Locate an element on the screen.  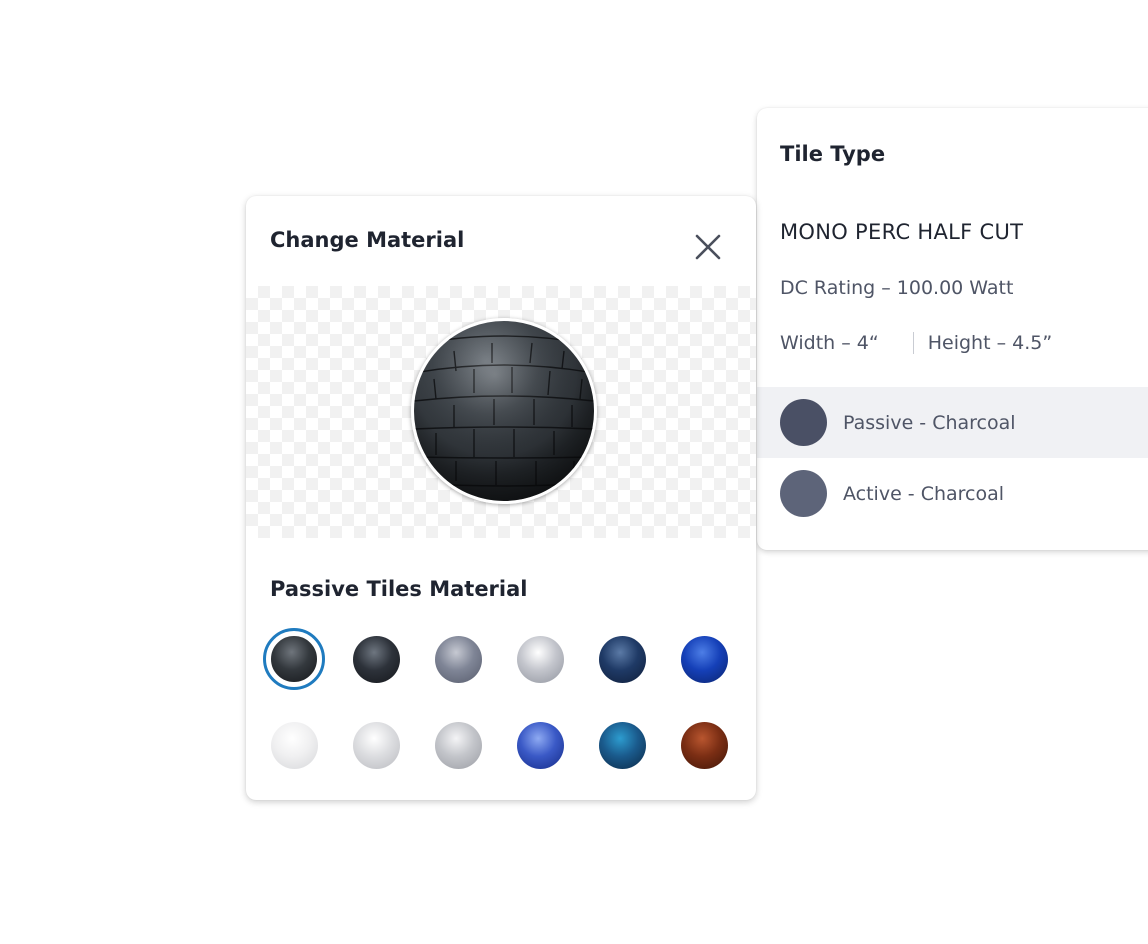
charcoal-tile-swatch-sphere is located at coordinates (294, 659).